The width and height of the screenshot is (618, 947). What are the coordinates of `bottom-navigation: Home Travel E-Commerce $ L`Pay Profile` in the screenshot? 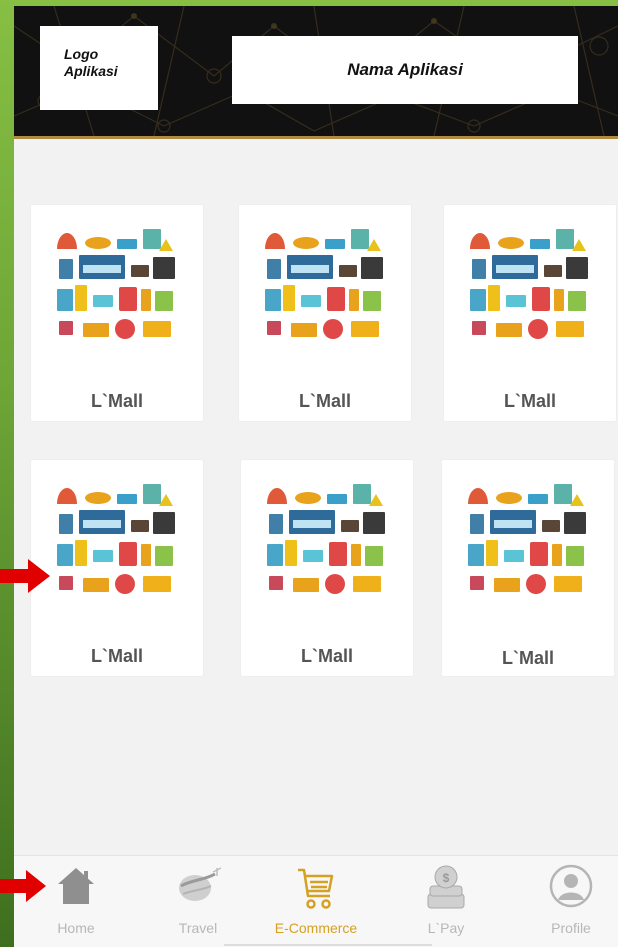 It's located at (316, 901).